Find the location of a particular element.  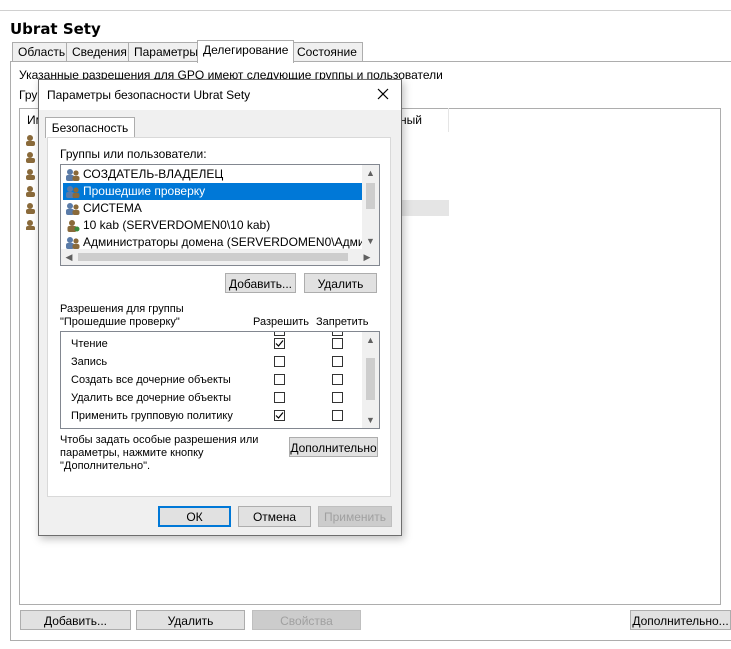

properties-button: Свойства is located at coordinates (306, 620).